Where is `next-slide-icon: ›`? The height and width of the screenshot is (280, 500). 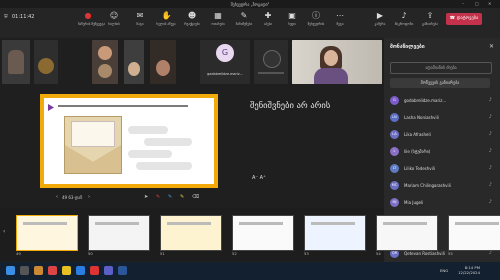 next-slide-icon: › is located at coordinates (89, 197).